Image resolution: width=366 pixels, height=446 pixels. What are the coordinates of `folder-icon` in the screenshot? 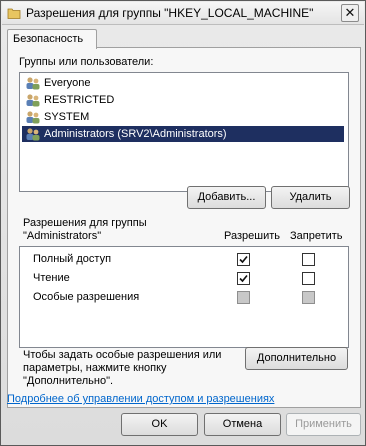 It's located at (14, 13).